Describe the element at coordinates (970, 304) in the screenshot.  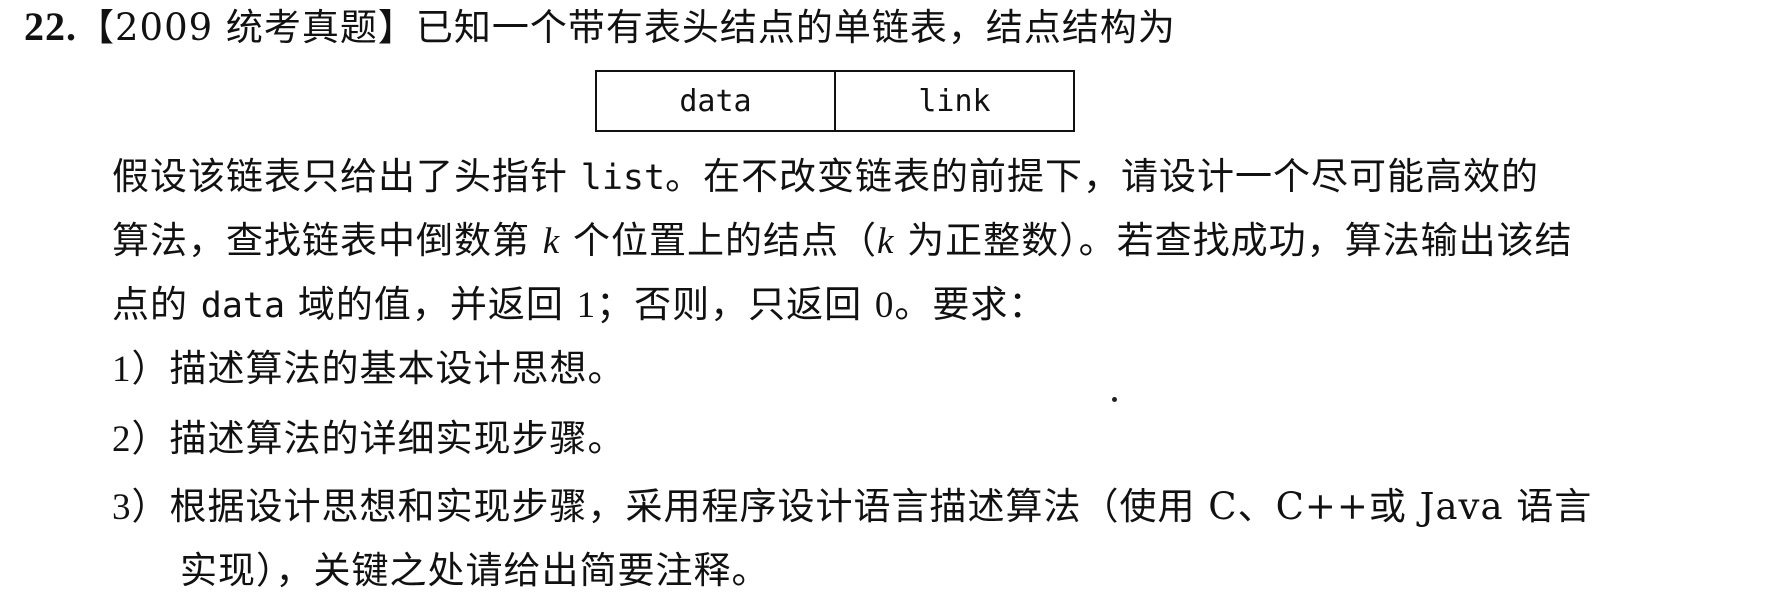
I see `text-segment: 。要求：` at that location.